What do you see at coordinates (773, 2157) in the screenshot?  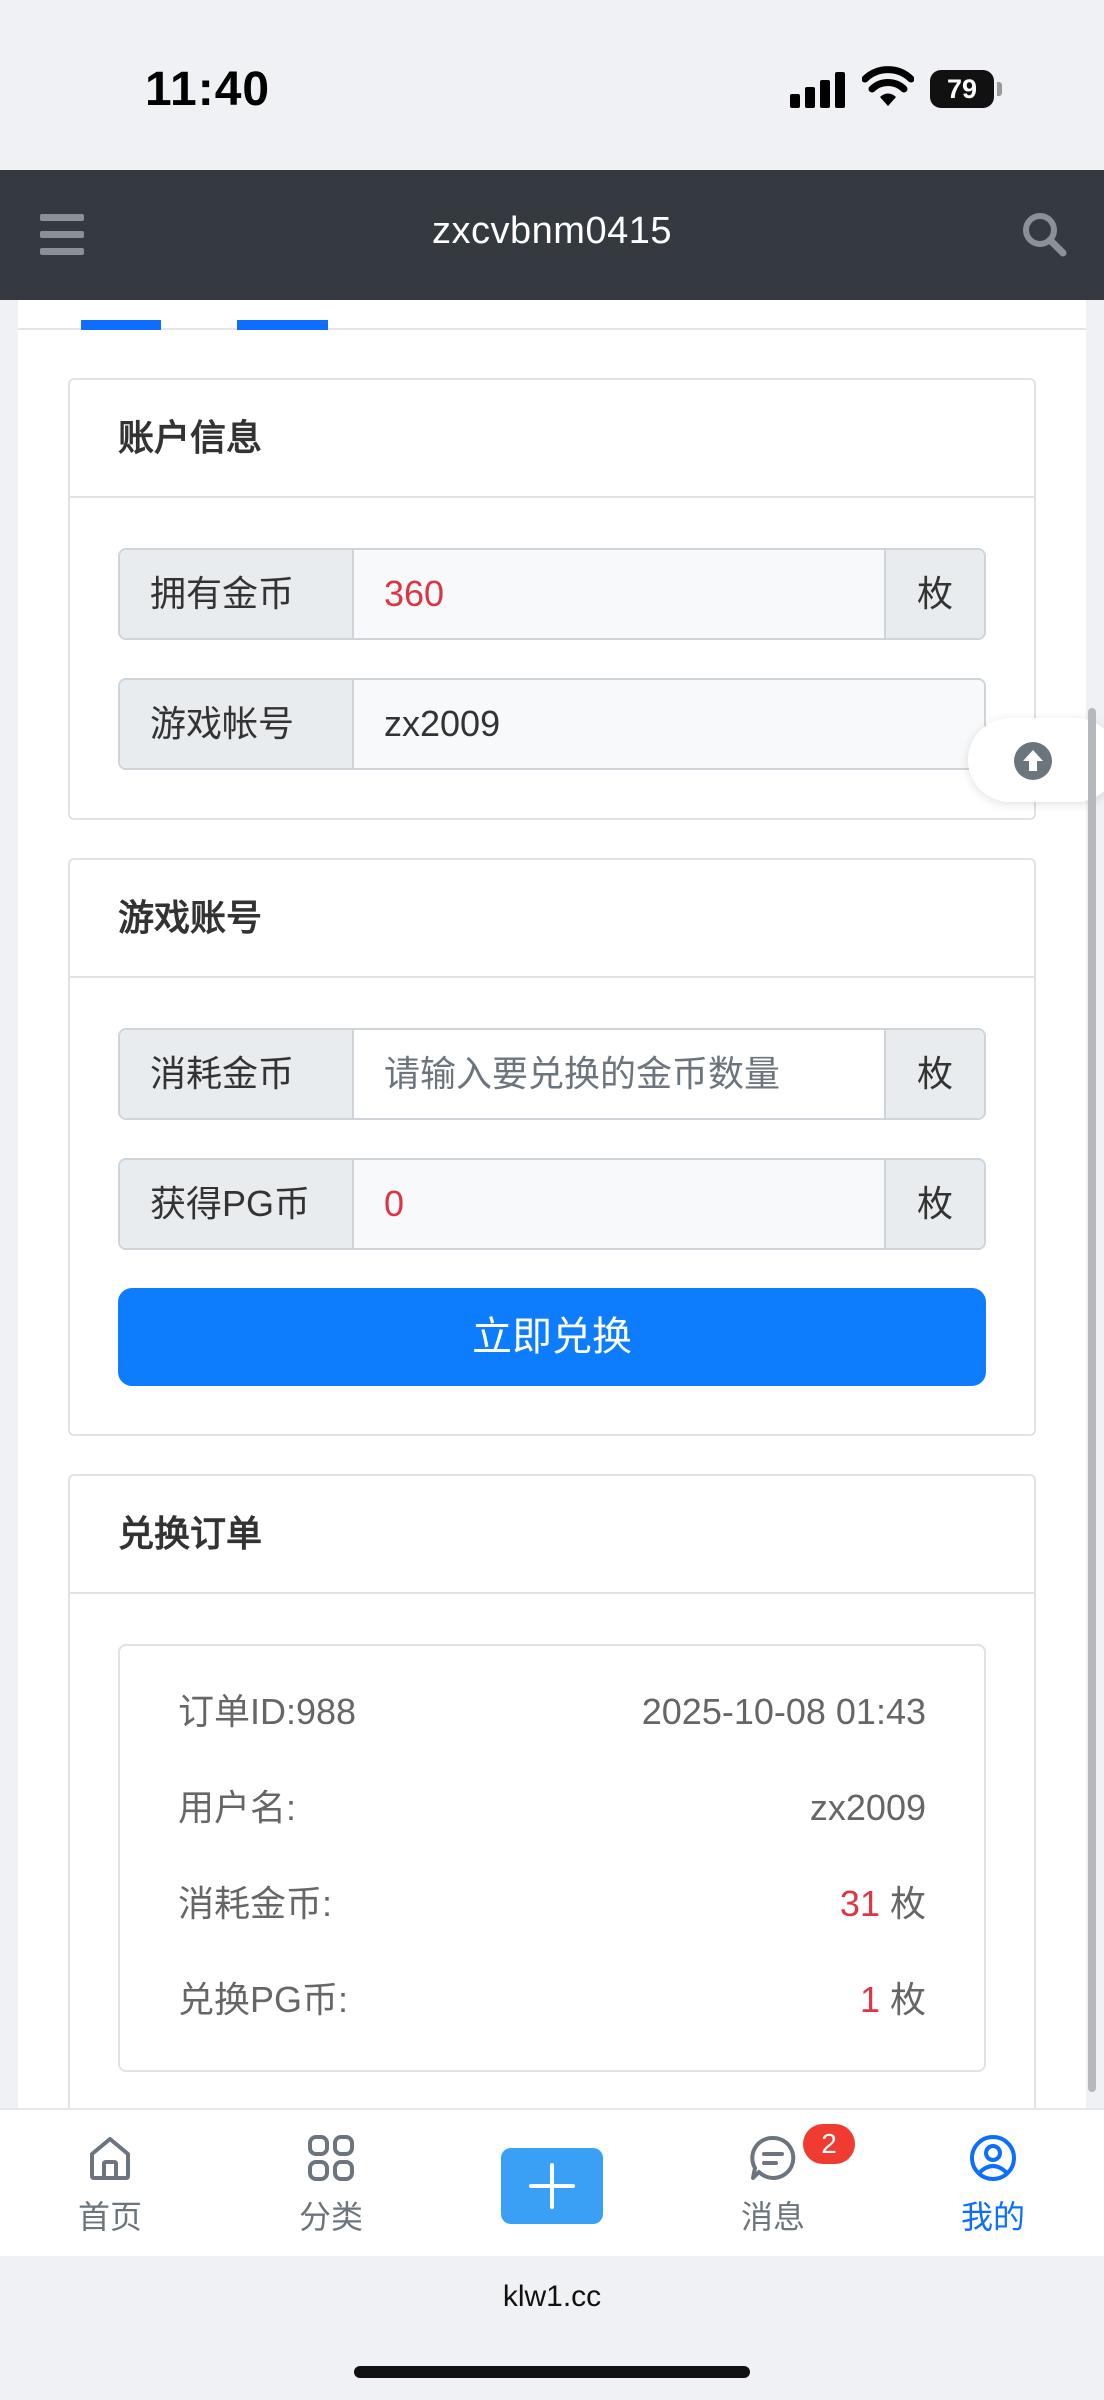 I see `chat-icon` at bounding box center [773, 2157].